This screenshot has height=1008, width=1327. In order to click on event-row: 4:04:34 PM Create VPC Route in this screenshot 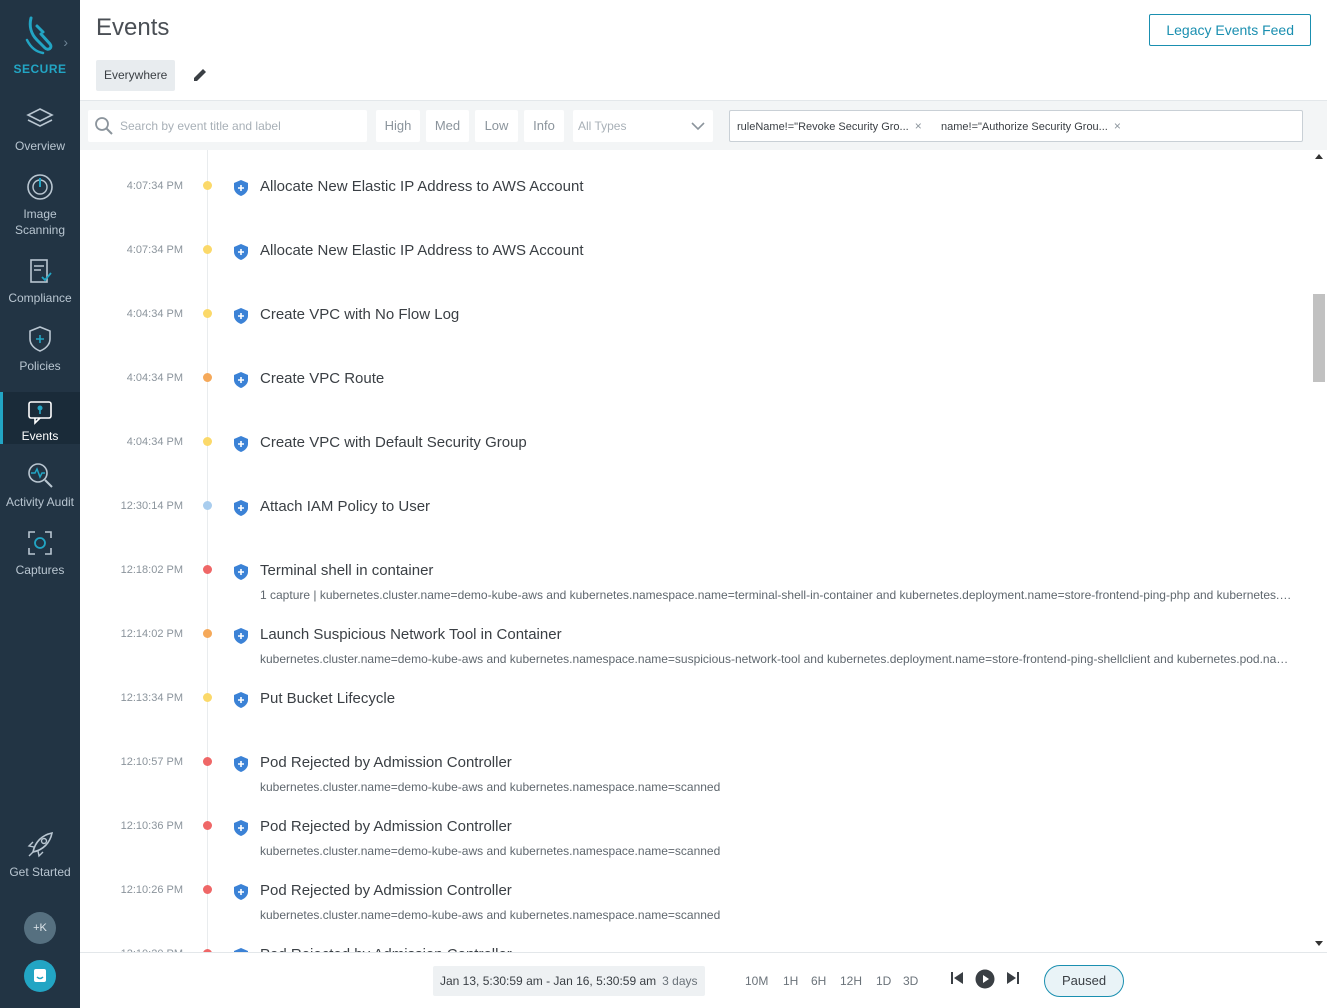, I will do `click(695, 376)`.